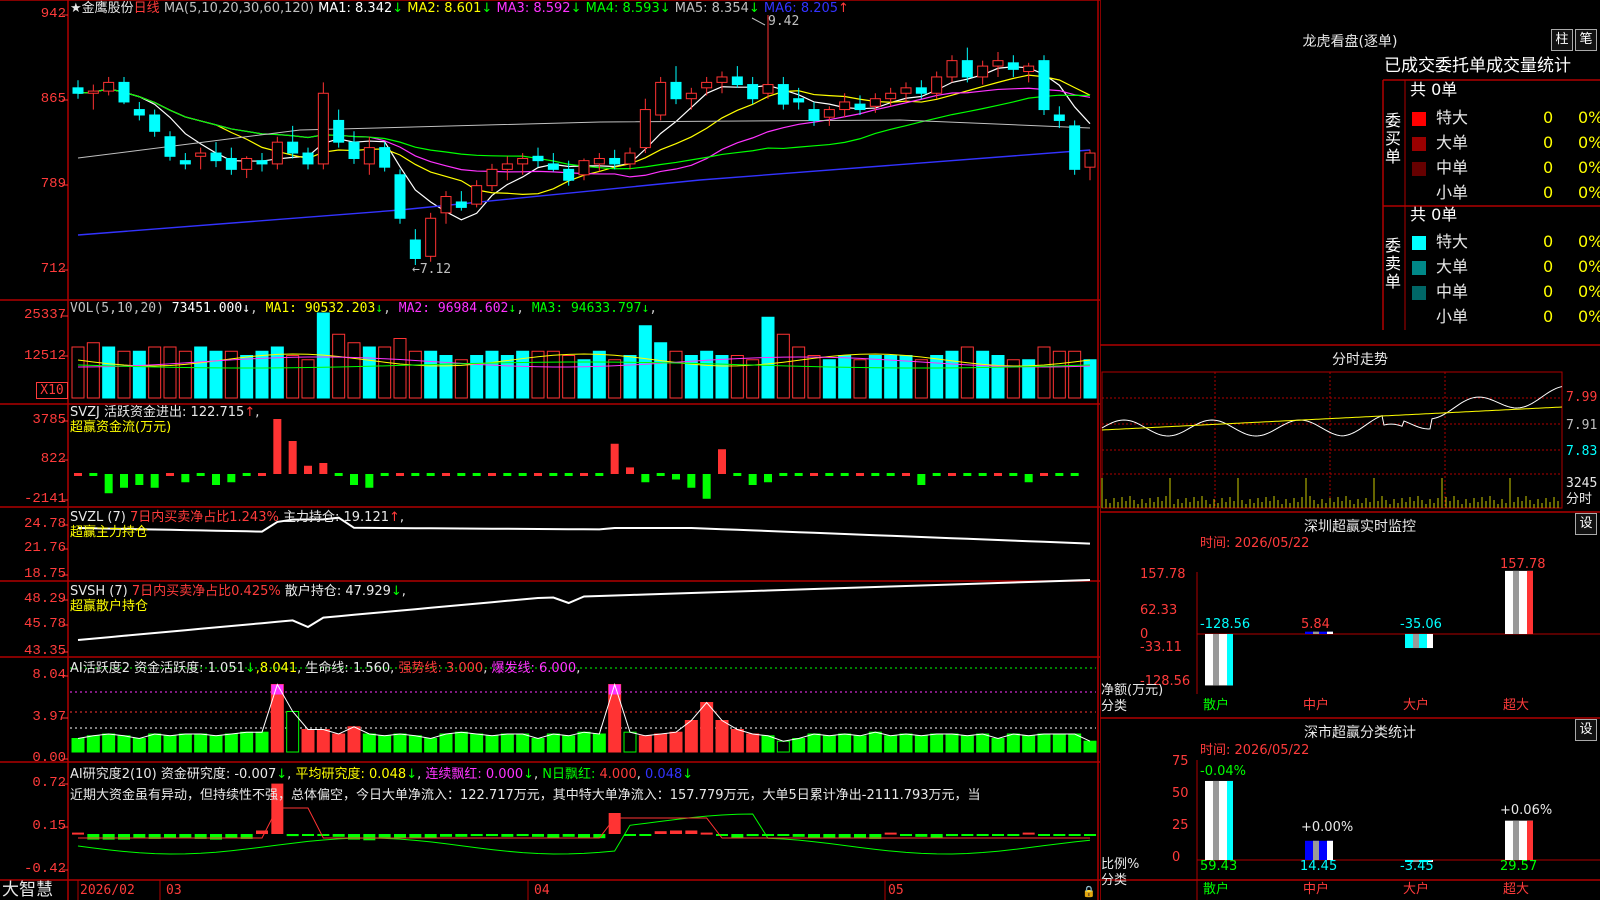 The width and height of the screenshot is (1600, 900). What do you see at coordinates (102, 8) in the screenshot?
I see `stock-name: ★金鹰股份` at bounding box center [102, 8].